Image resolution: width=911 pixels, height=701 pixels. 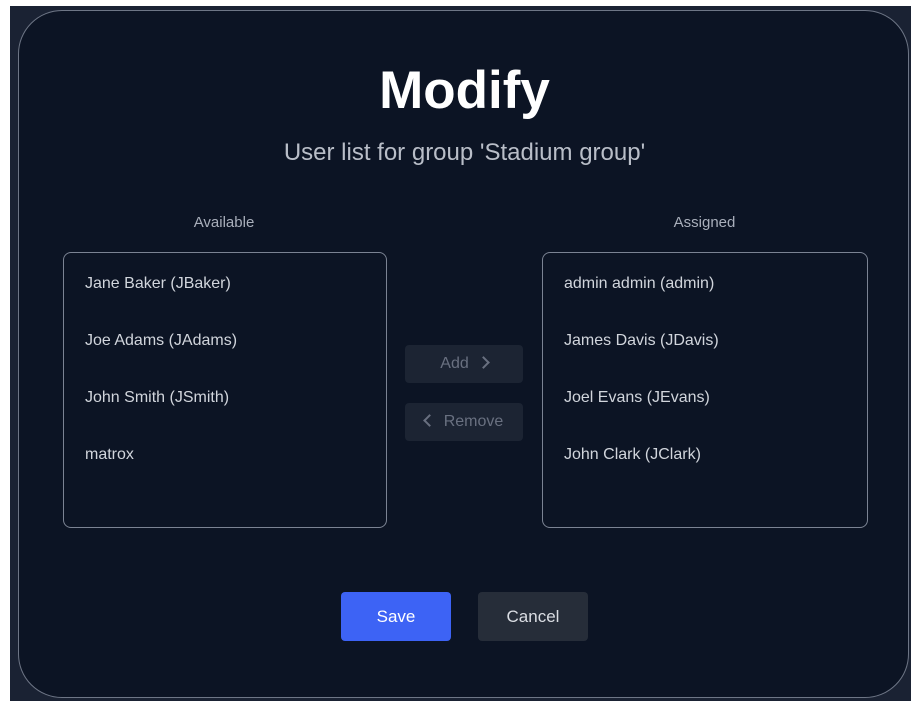 What do you see at coordinates (464, 152) in the screenshot?
I see `dialog-subtitle: User list for group 'Stadium group'` at bounding box center [464, 152].